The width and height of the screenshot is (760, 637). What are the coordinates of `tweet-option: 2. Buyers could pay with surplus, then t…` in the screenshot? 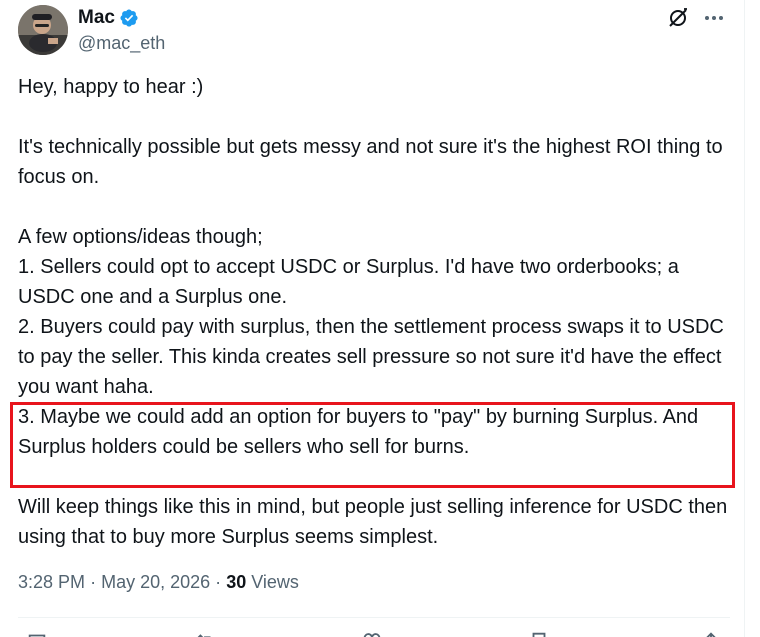 It's located at (374, 357).